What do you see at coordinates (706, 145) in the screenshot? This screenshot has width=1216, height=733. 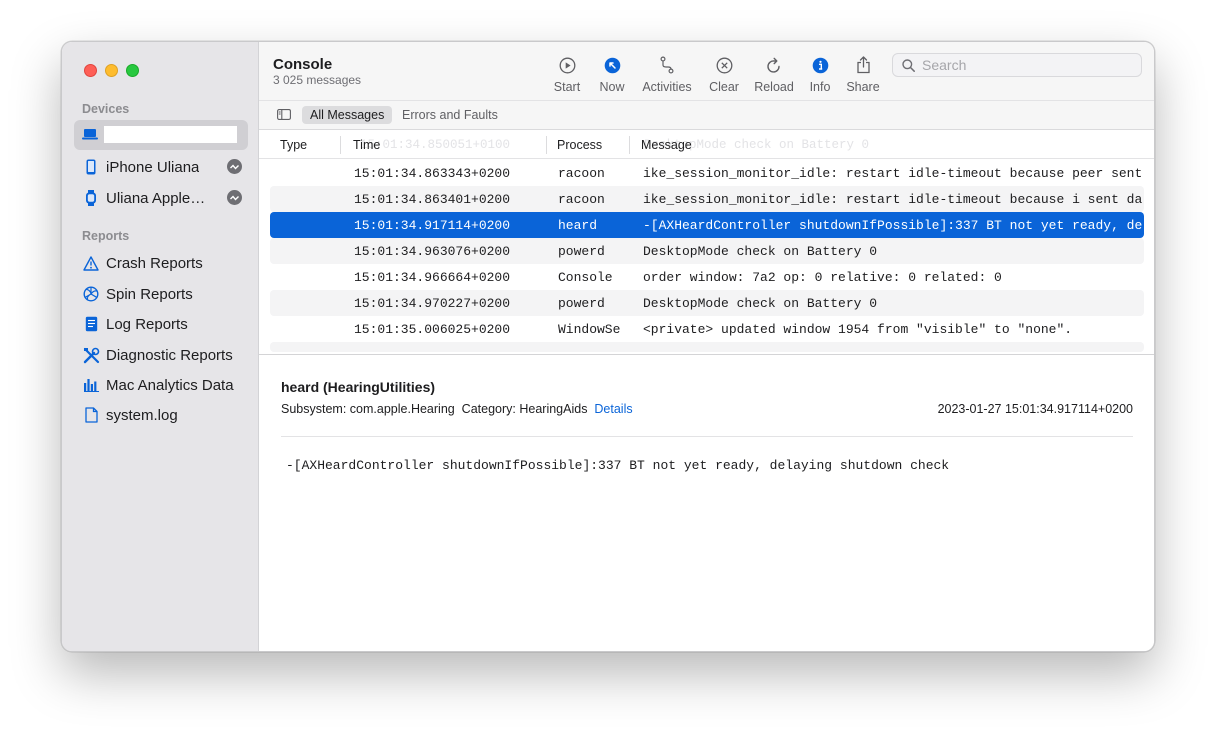 I see `table-header: Type Time Process Message` at bounding box center [706, 145].